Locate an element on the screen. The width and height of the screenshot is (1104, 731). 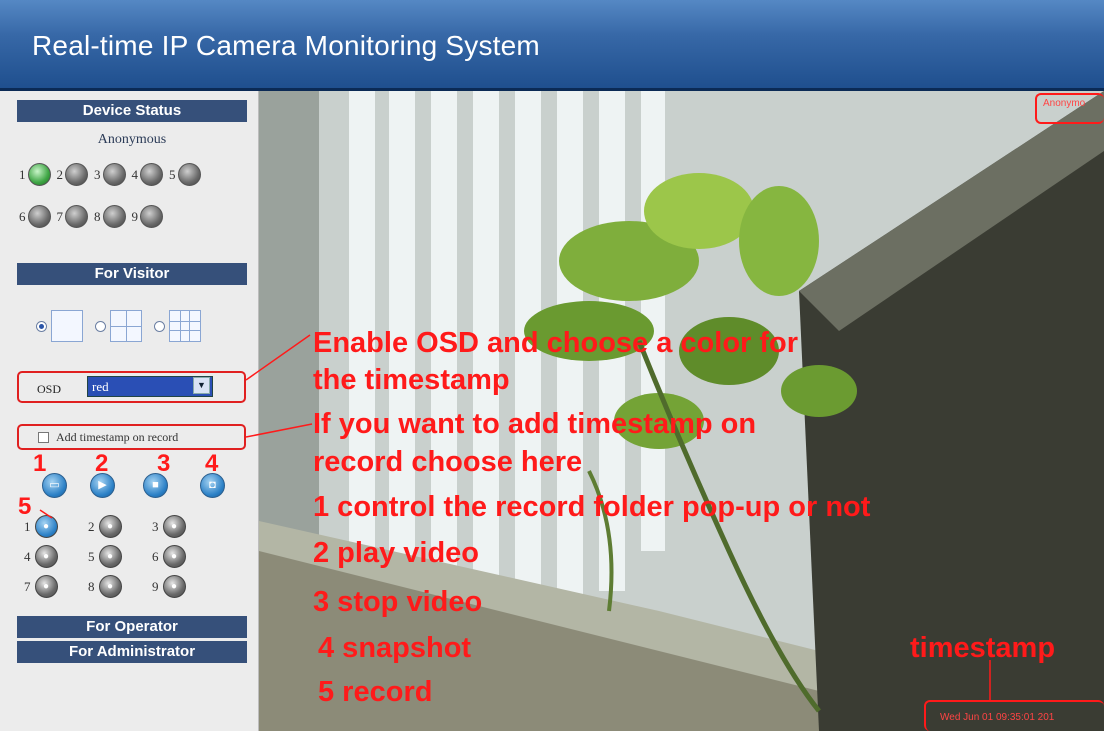
annotation-ts-line2: record choose here is located at coordinates (448, 462).